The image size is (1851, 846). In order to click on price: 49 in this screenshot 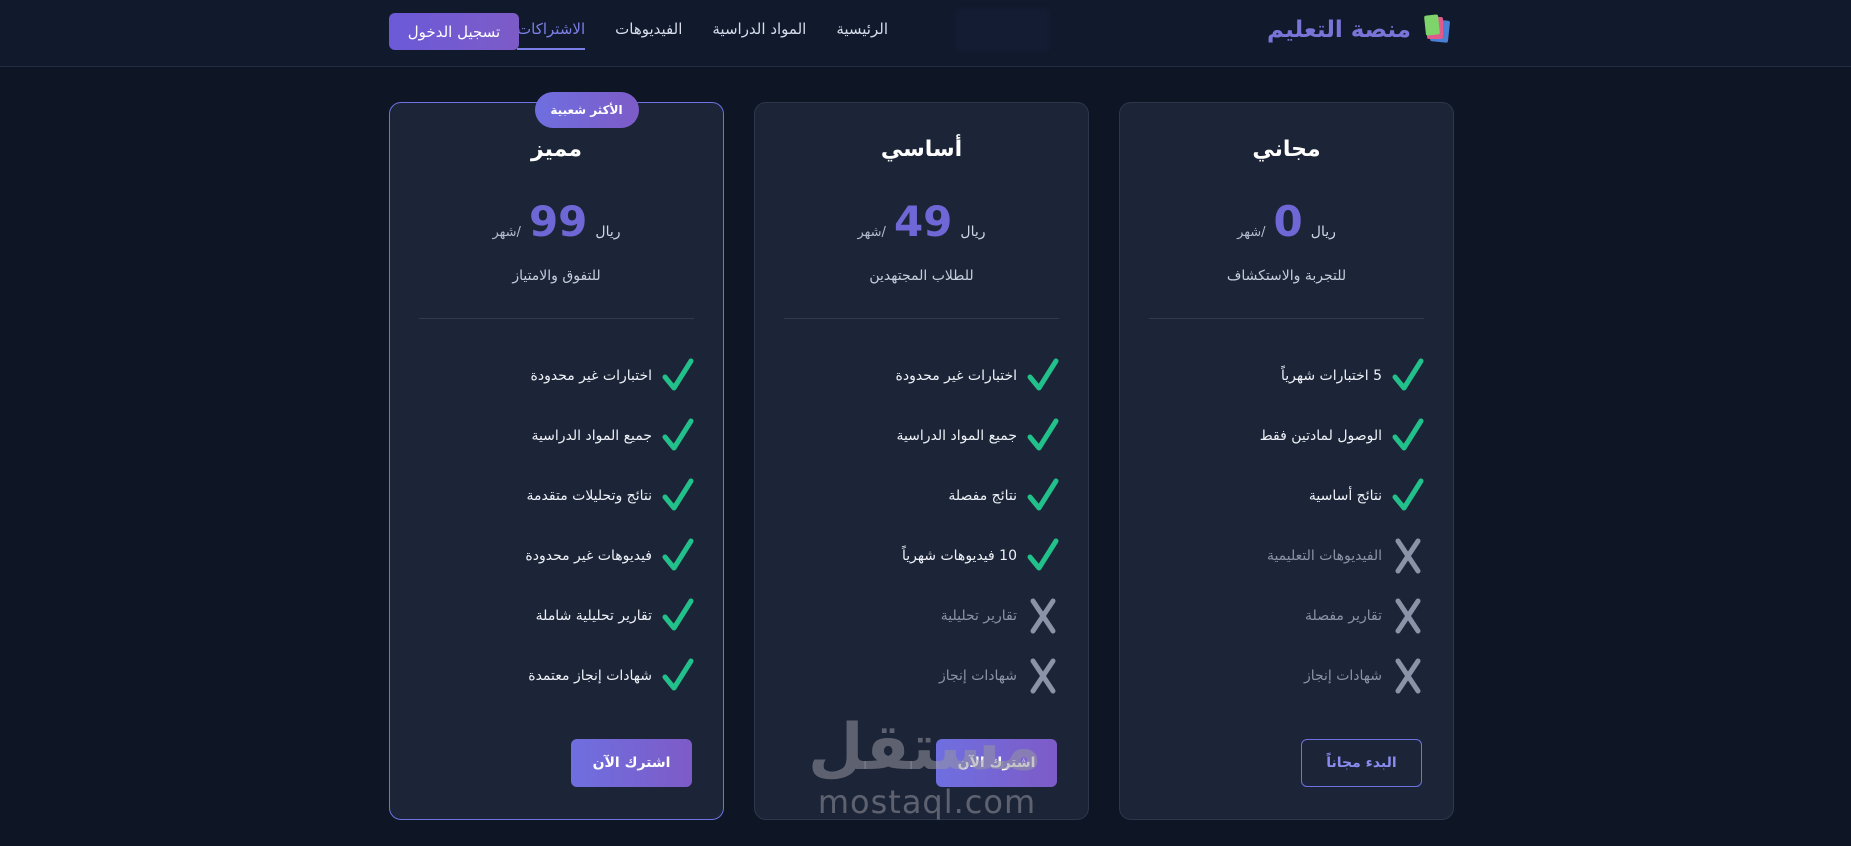, I will do `click(923, 221)`.